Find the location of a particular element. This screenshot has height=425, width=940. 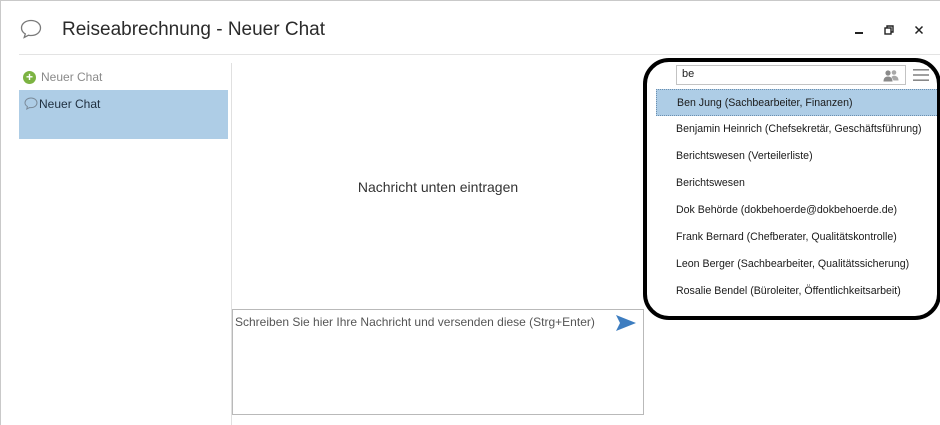

search-result-item: Ben Jung (Sachbearbeiter, Finanzen) is located at coordinates (798, 102).